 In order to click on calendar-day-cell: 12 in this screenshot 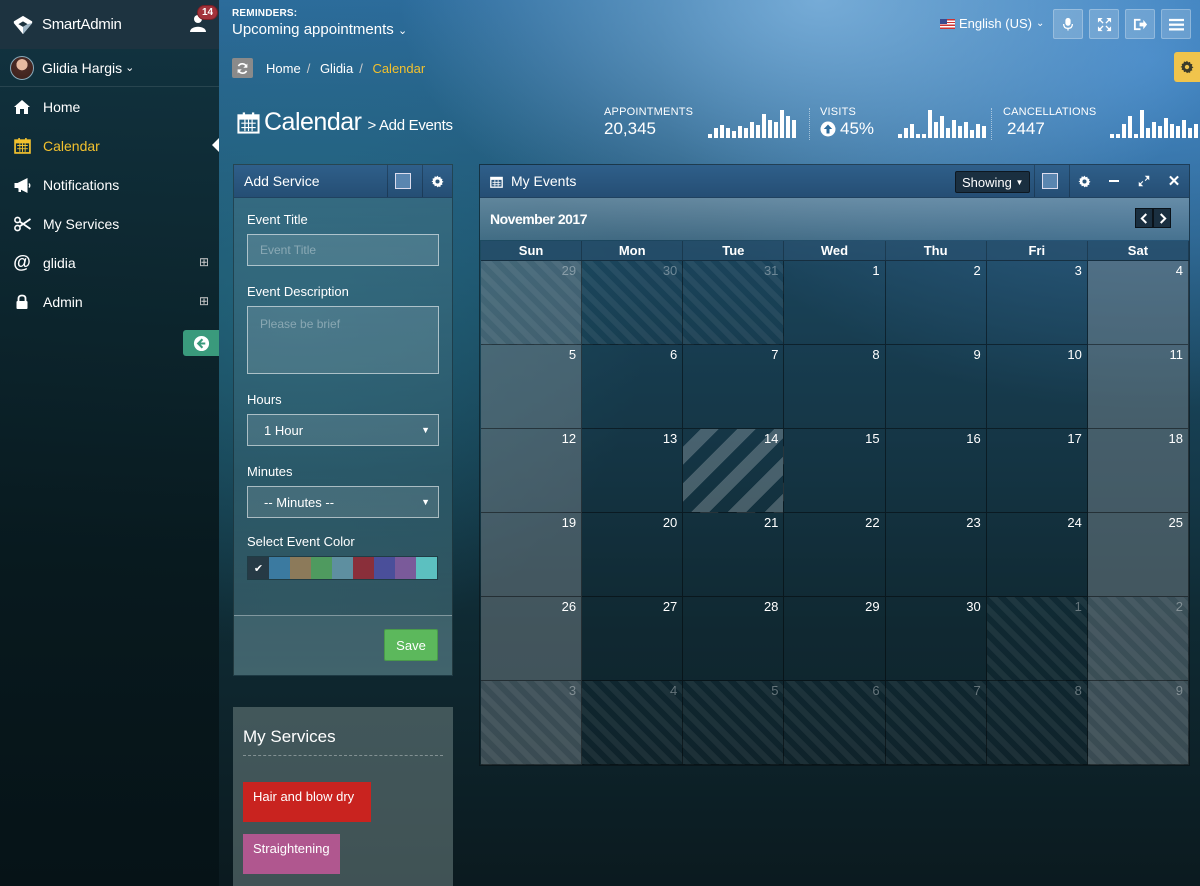, I will do `click(532, 471)`.